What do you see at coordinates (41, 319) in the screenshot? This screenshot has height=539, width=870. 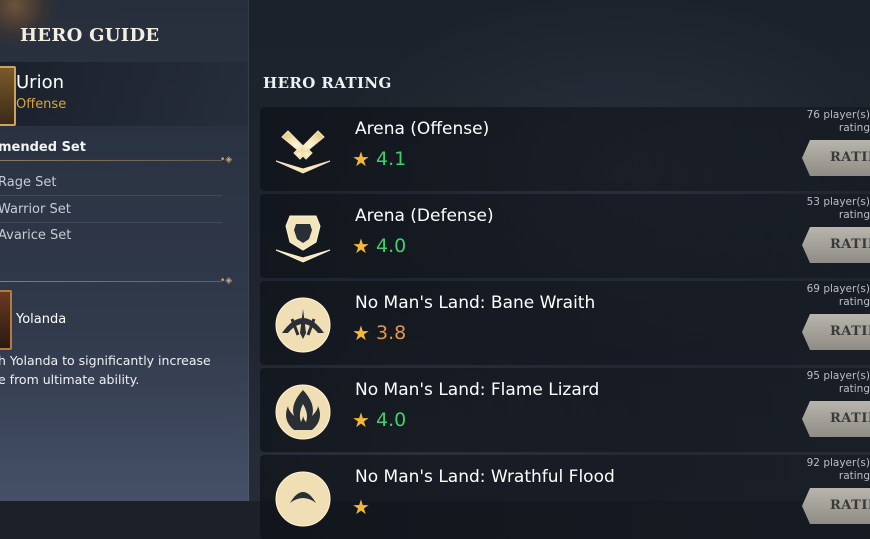 I see `partner-name: Yolanda` at bounding box center [41, 319].